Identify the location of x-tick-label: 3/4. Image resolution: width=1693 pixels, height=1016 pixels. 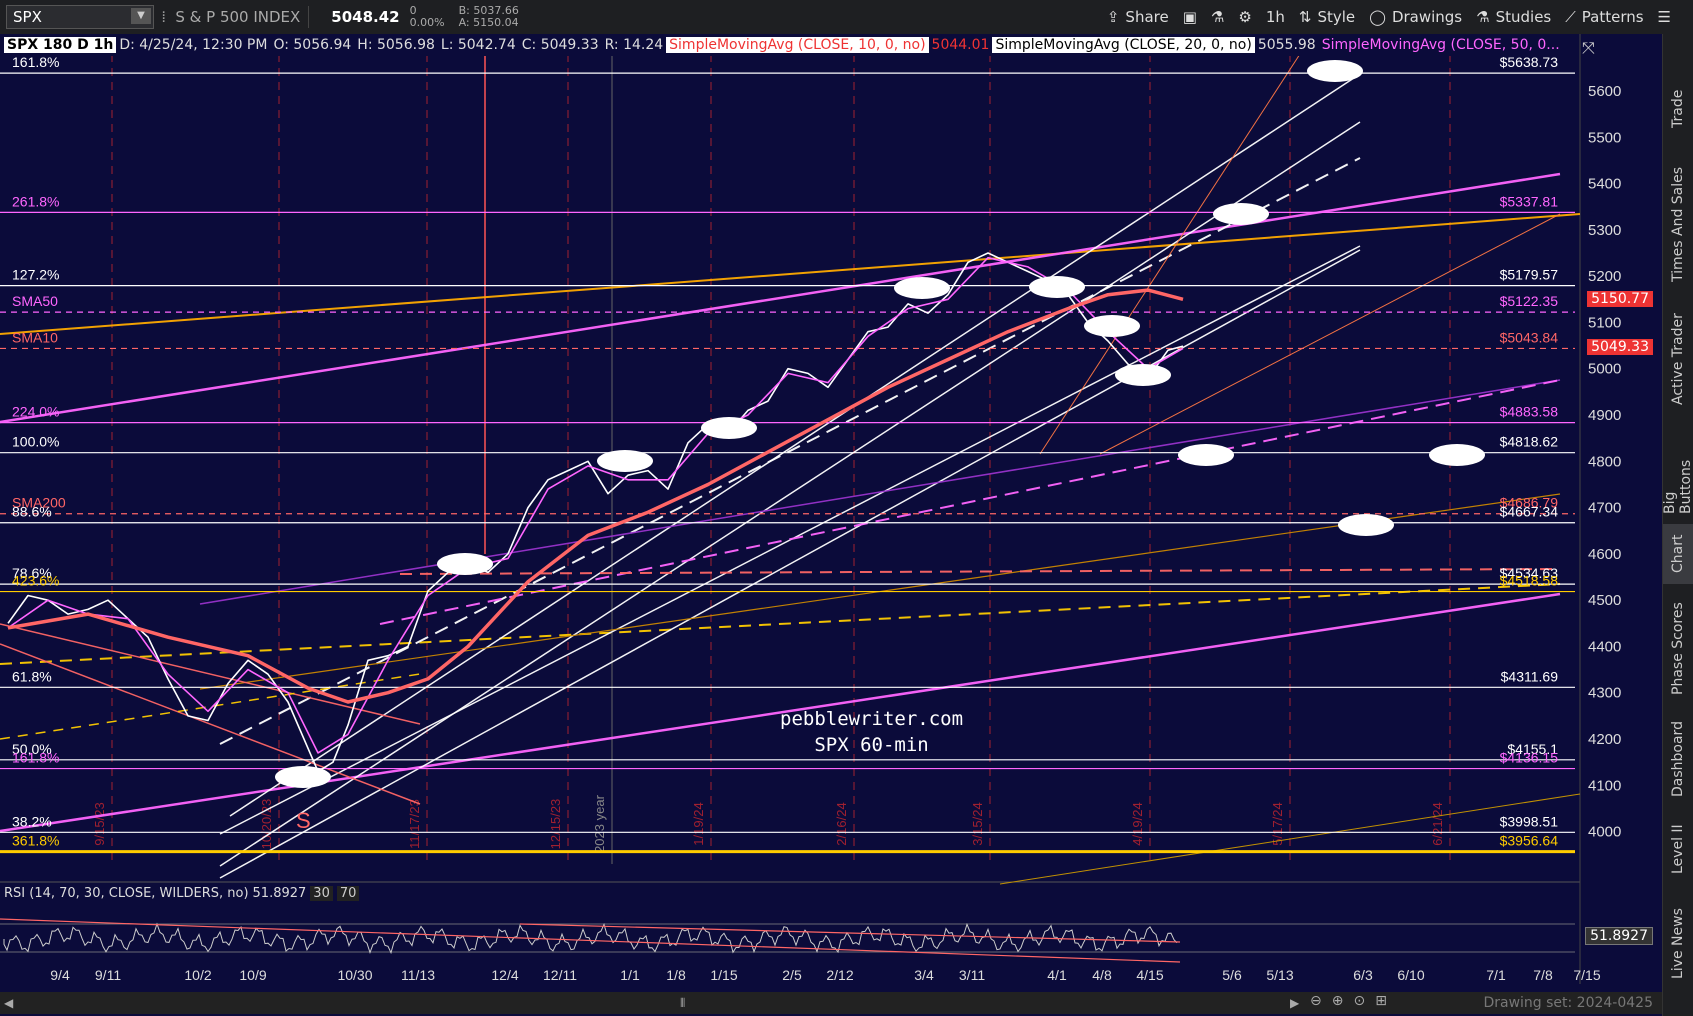
(924, 975).